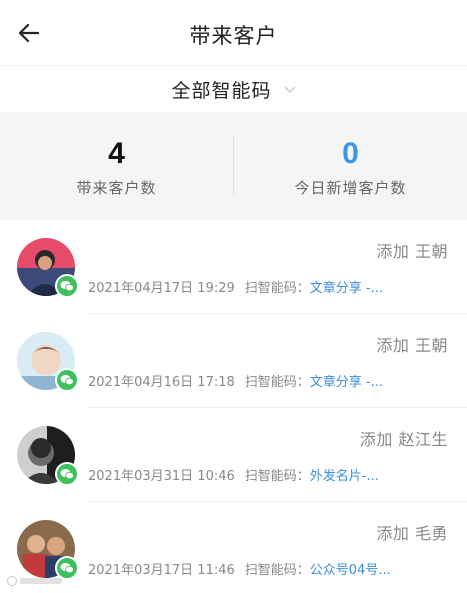  Describe the element at coordinates (412, 533) in the screenshot. I see `customer-action: 添加 毛勇` at that location.